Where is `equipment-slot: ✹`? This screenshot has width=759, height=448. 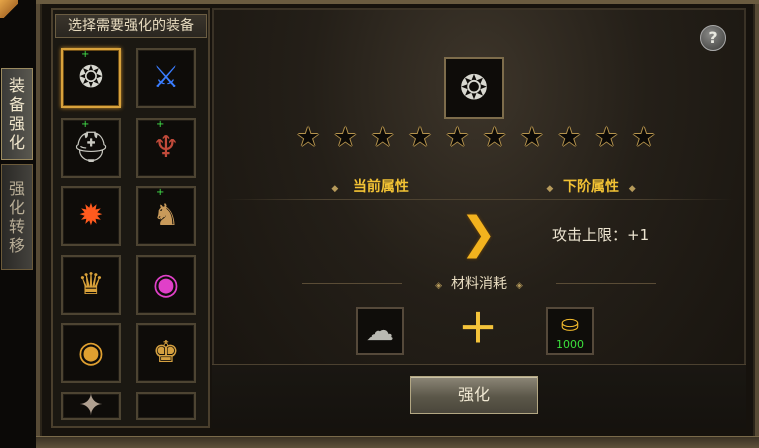 equipment-slot: ✹ is located at coordinates (91, 216).